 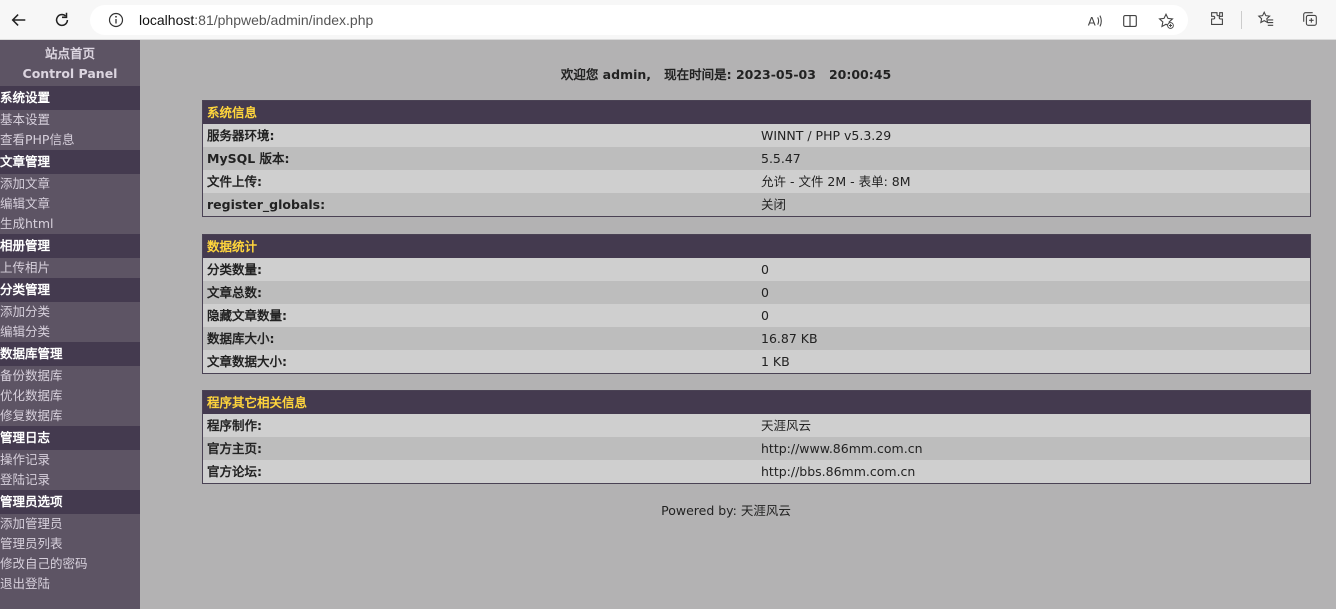 What do you see at coordinates (639, 20) in the screenshot?
I see `address-bar: localhost:81/phpweb/admin/index.php A` at bounding box center [639, 20].